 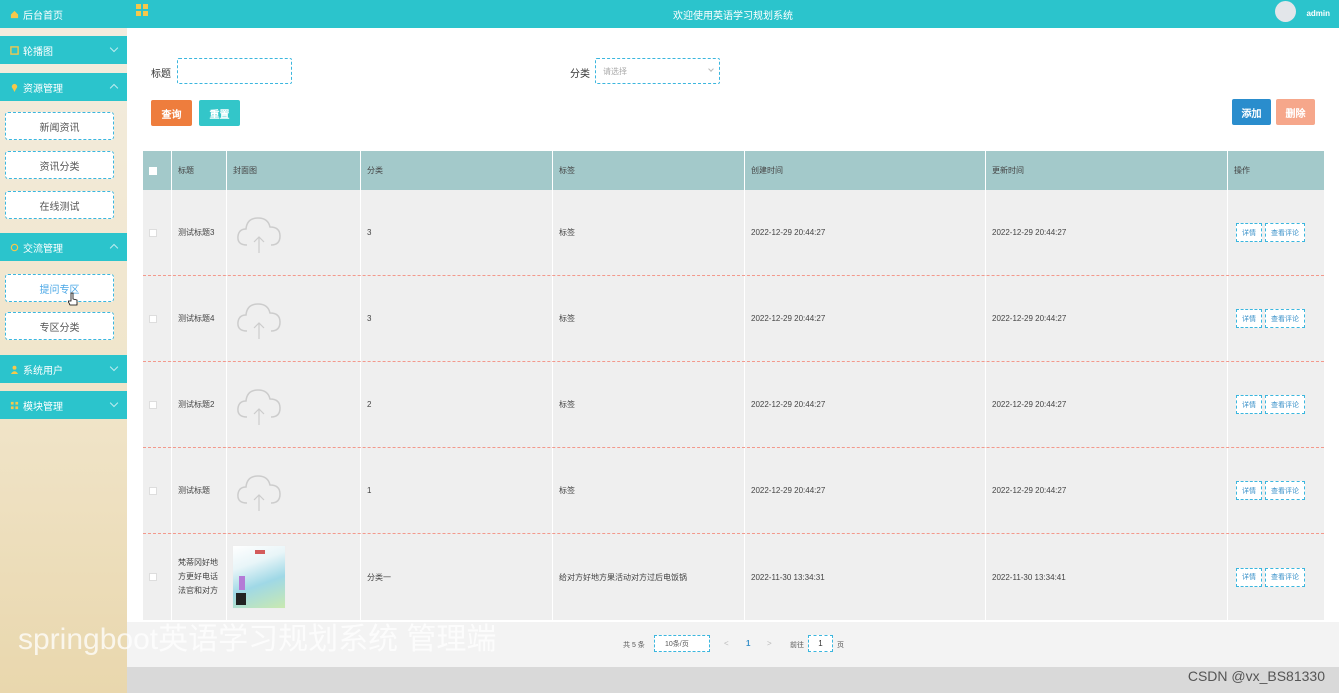 What do you see at coordinates (840, 645) in the screenshot?
I see `goto-unit-label: 页` at bounding box center [840, 645].